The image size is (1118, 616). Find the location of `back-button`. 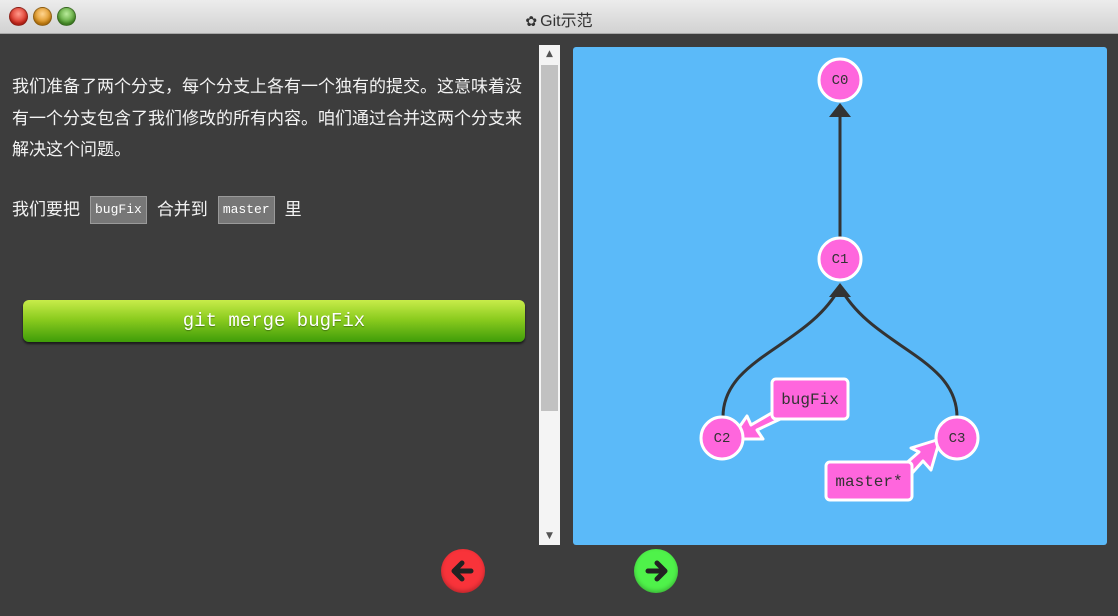

back-button is located at coordinates (463, 571).